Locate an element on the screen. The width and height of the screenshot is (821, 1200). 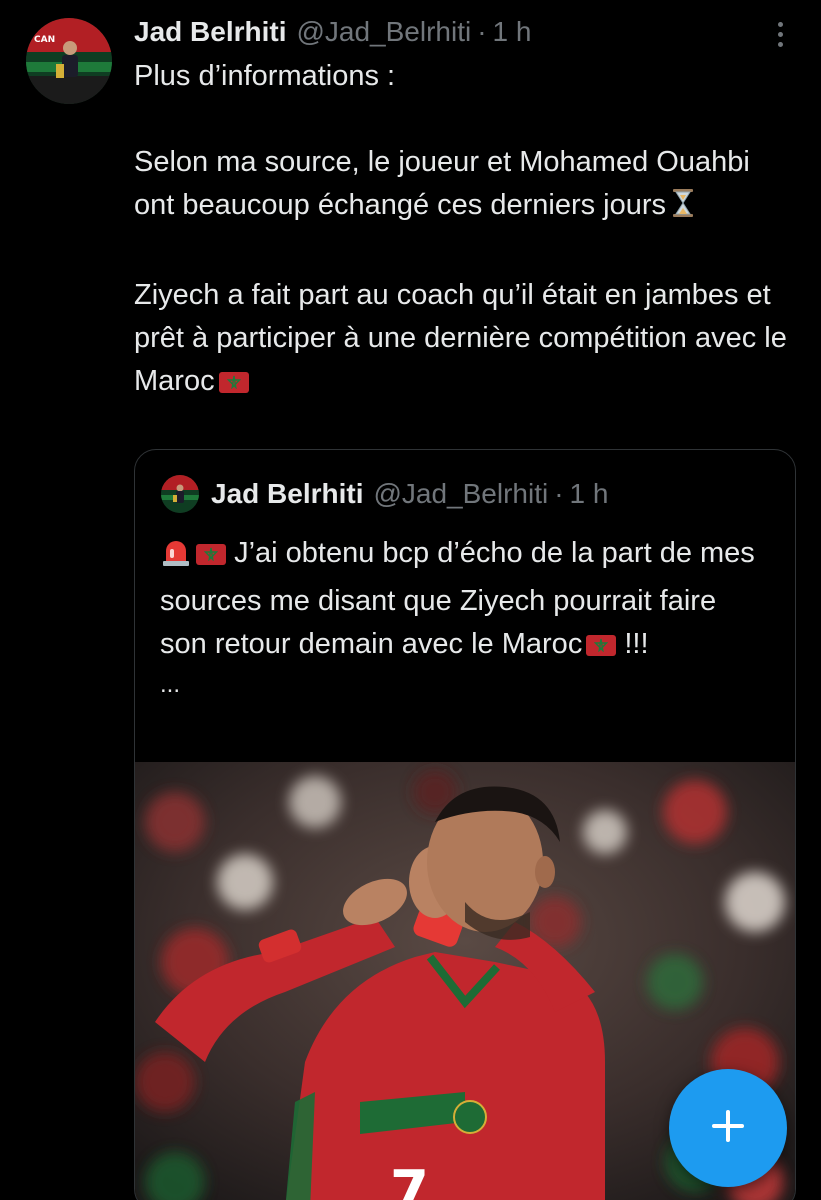
siren-icon is located at coordinates (176, 558).